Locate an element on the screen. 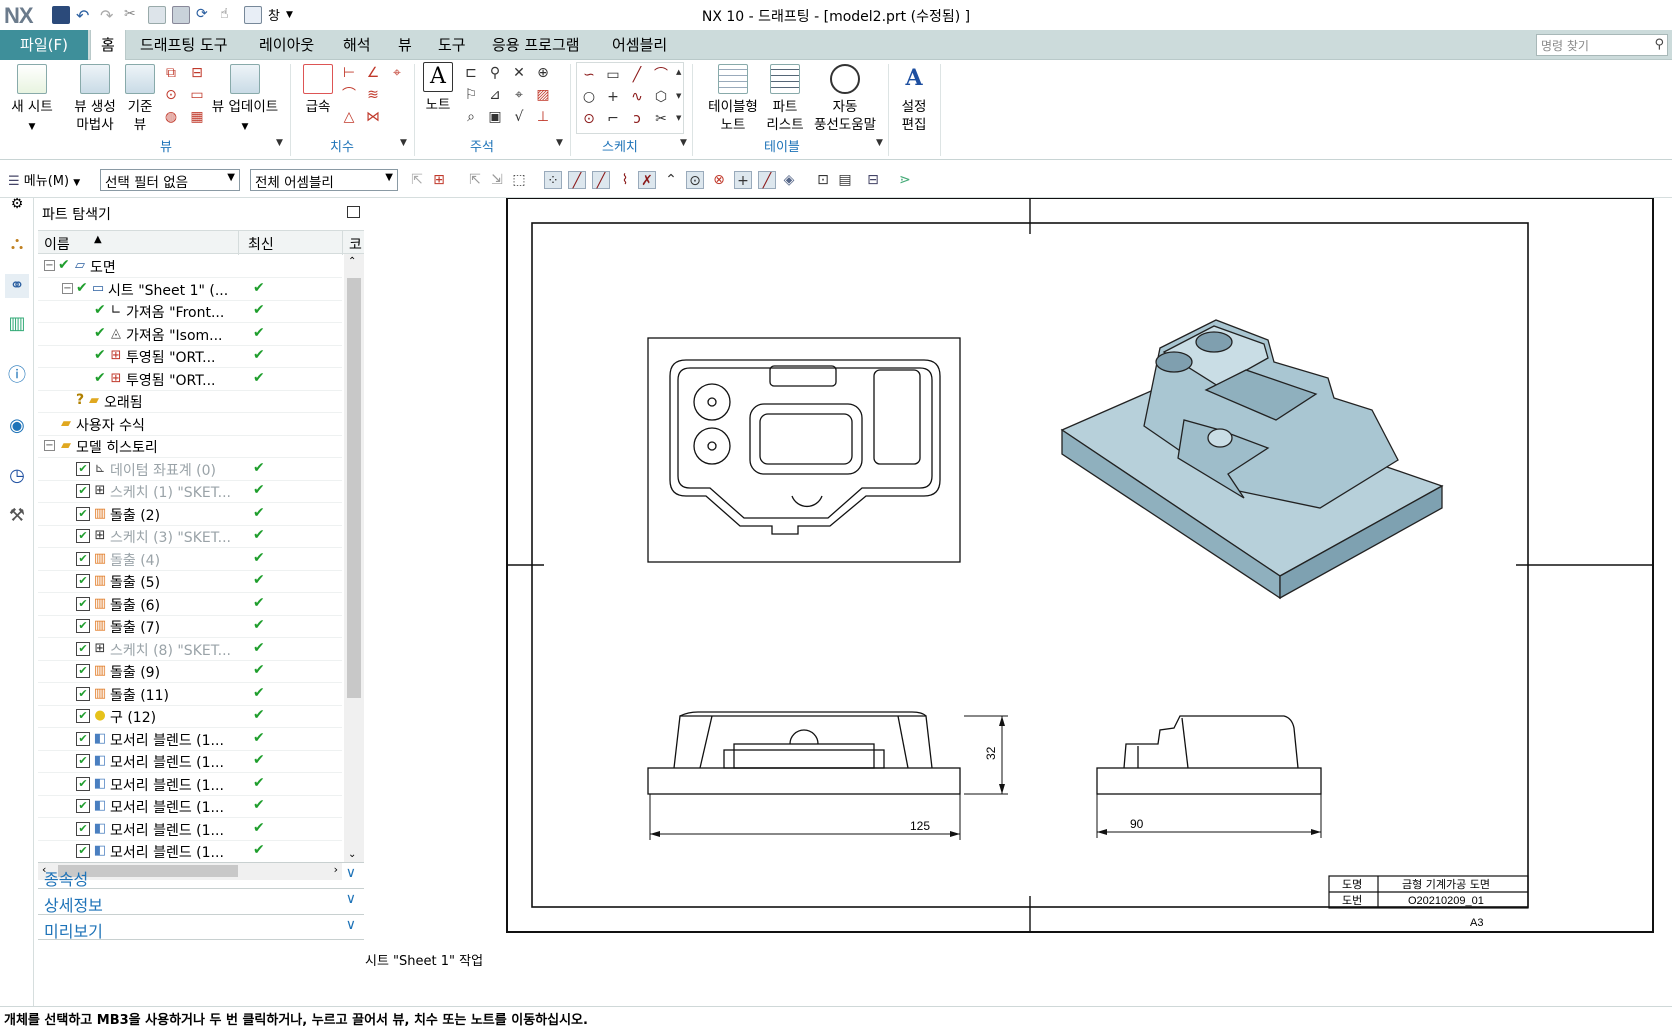 The image size is (1672, 1026). tree-row: ✔ ⊞ 스케치 (3) "SKET... ✔ is located at coordinates (190, 536).